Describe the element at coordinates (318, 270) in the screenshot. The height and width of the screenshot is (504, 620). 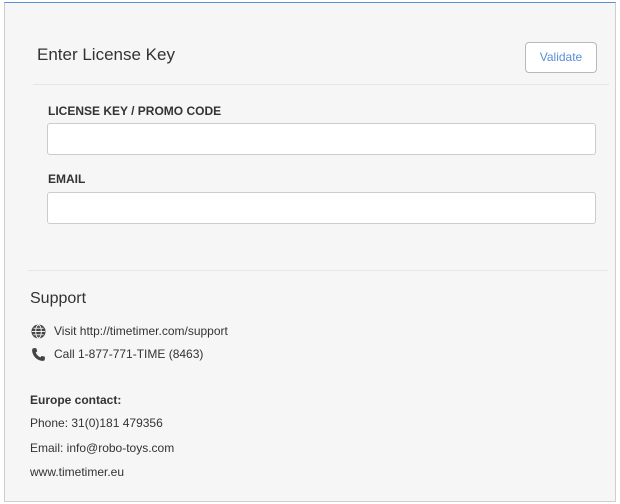
I see `section-divider` at that location.